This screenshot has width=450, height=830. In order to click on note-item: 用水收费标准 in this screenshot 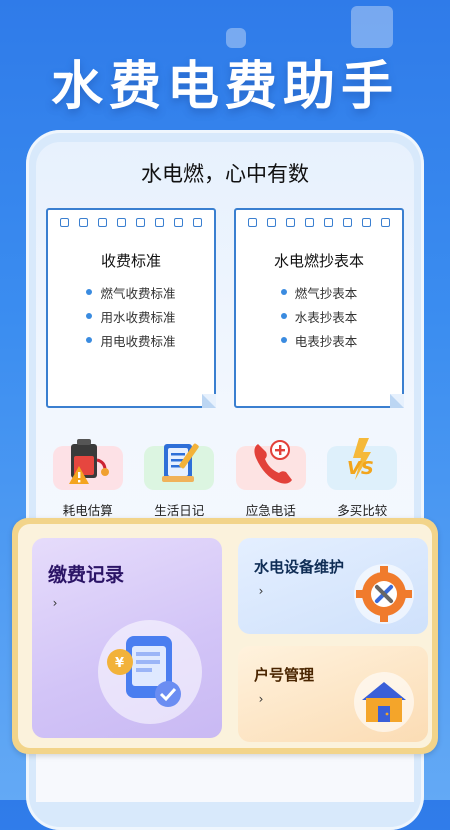, I will do `click(131, 316)`.